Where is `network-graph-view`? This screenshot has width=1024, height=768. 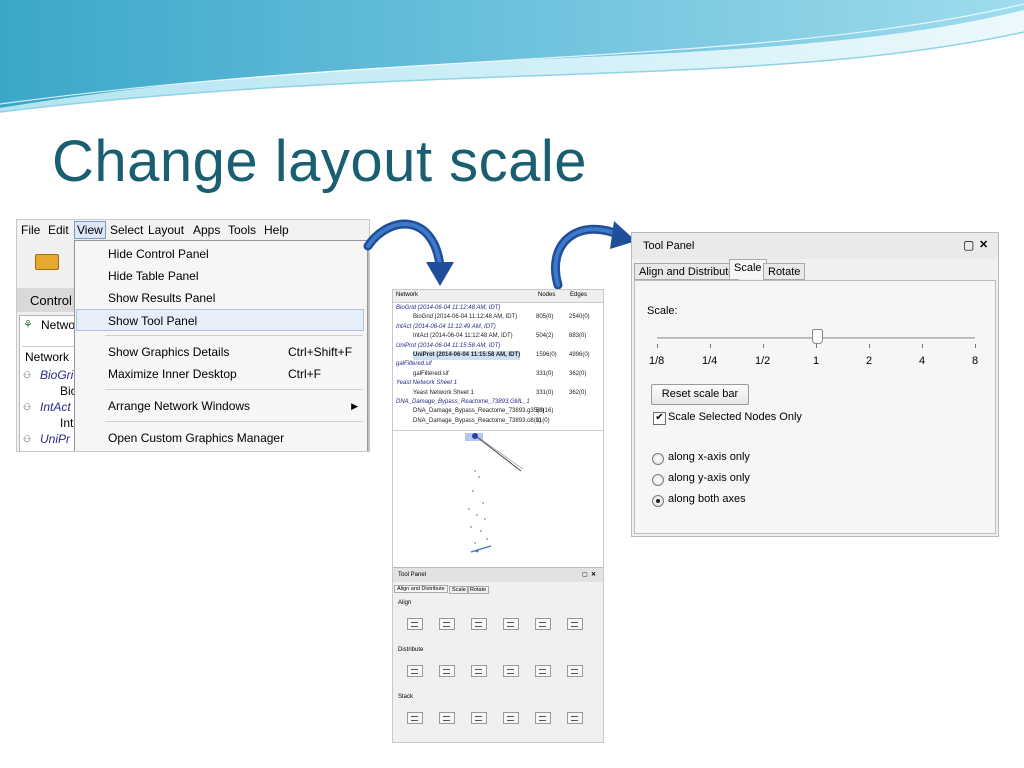 network-graph-view is located at coordinates (498, 495).